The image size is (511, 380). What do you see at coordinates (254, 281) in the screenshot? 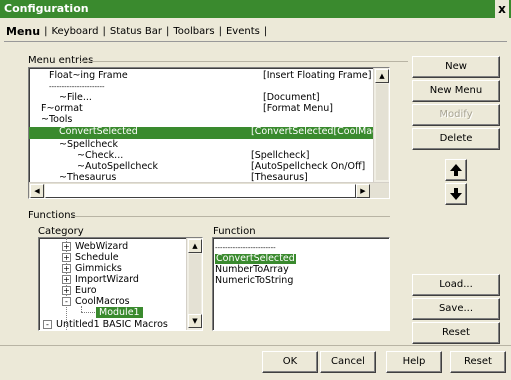
I see `function-item: NumericToString` at bounding box center [254, 281].